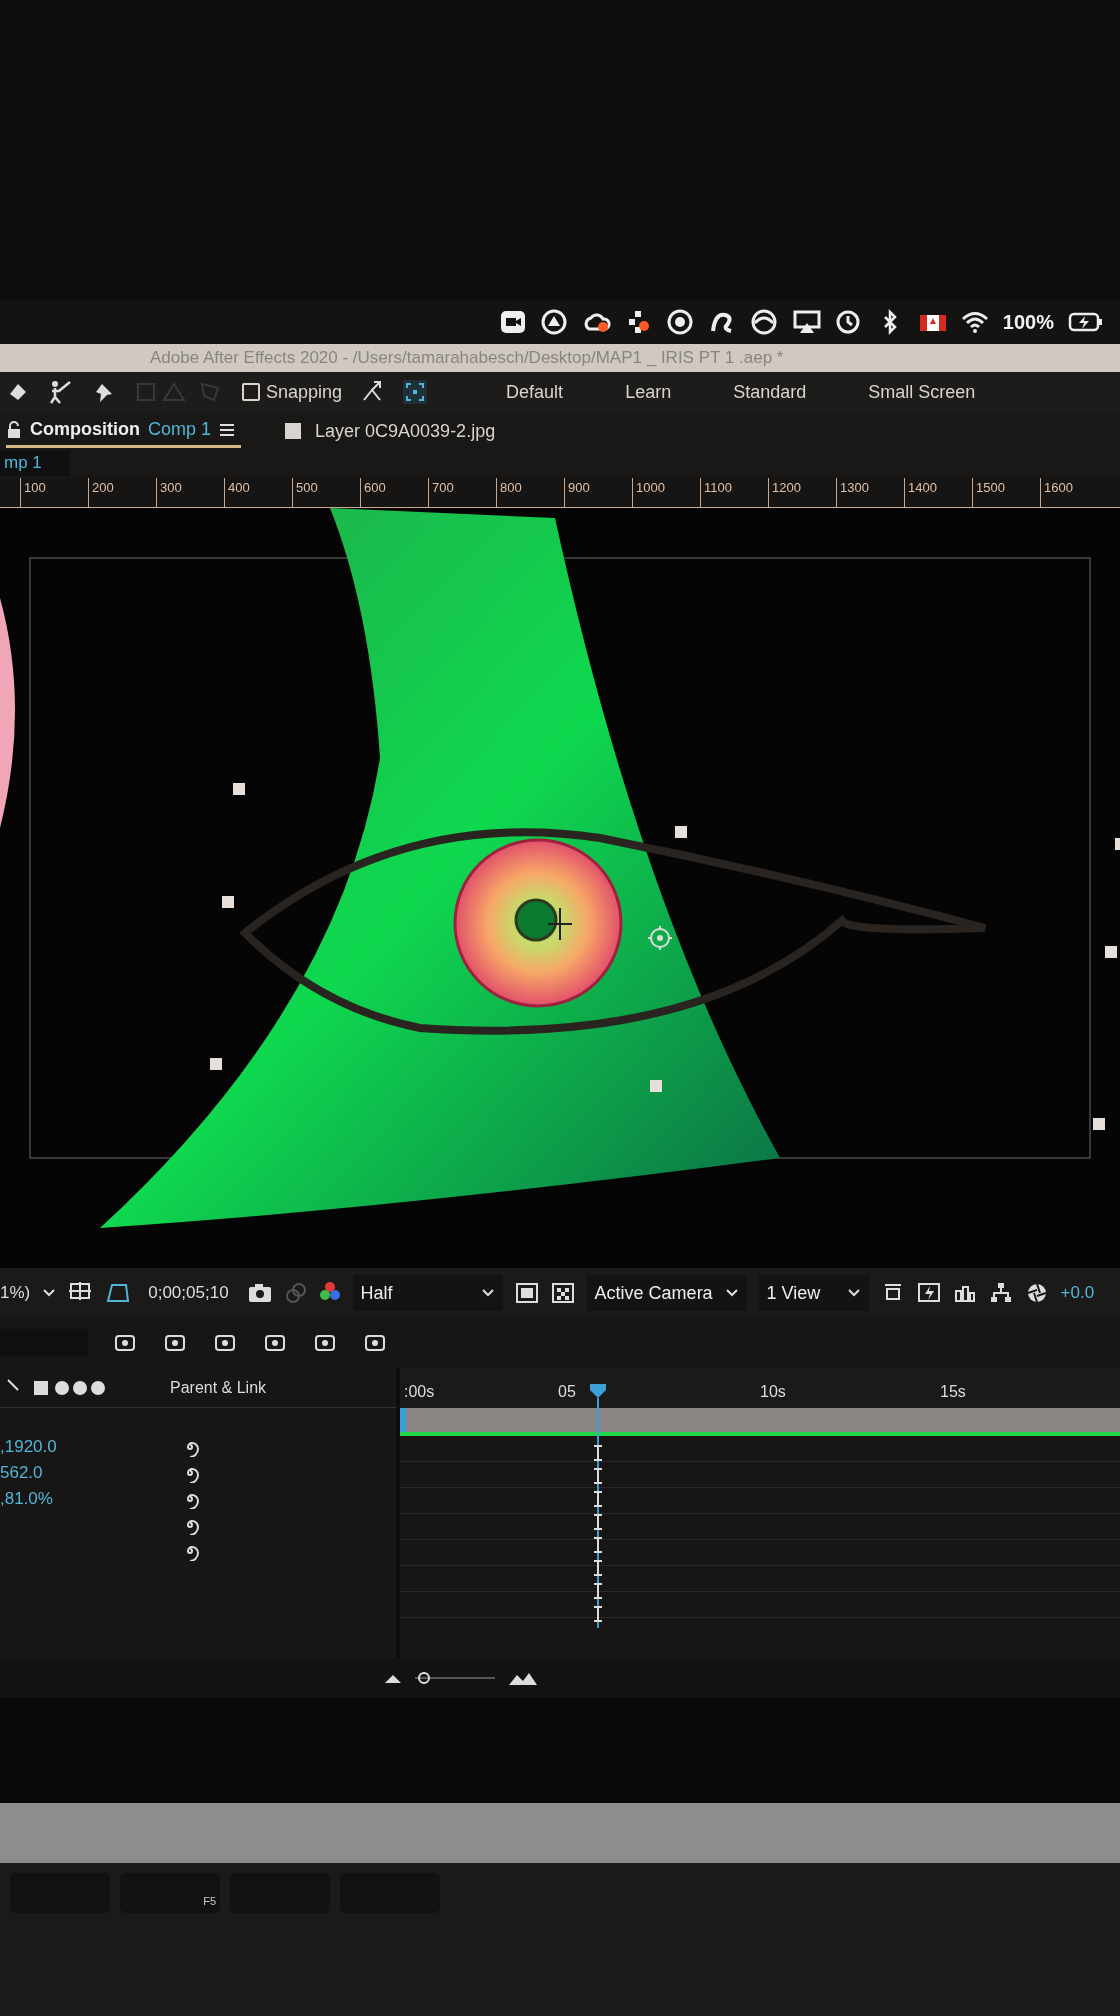  I want to click on transparency-grid-icon, so click(562, 1293).